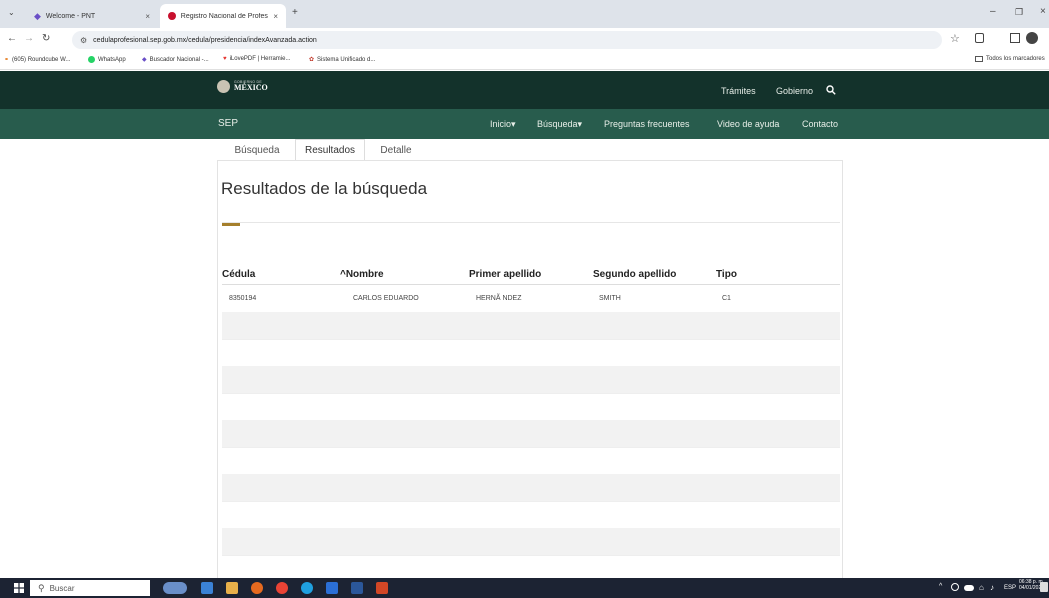 Image resolution: width=1049 pixels, height=598 pixels. What do you see at coordinates (820, 124) in the screenshot?
I see `nav-contacto: Contacto` at bounding box center [820, 124].